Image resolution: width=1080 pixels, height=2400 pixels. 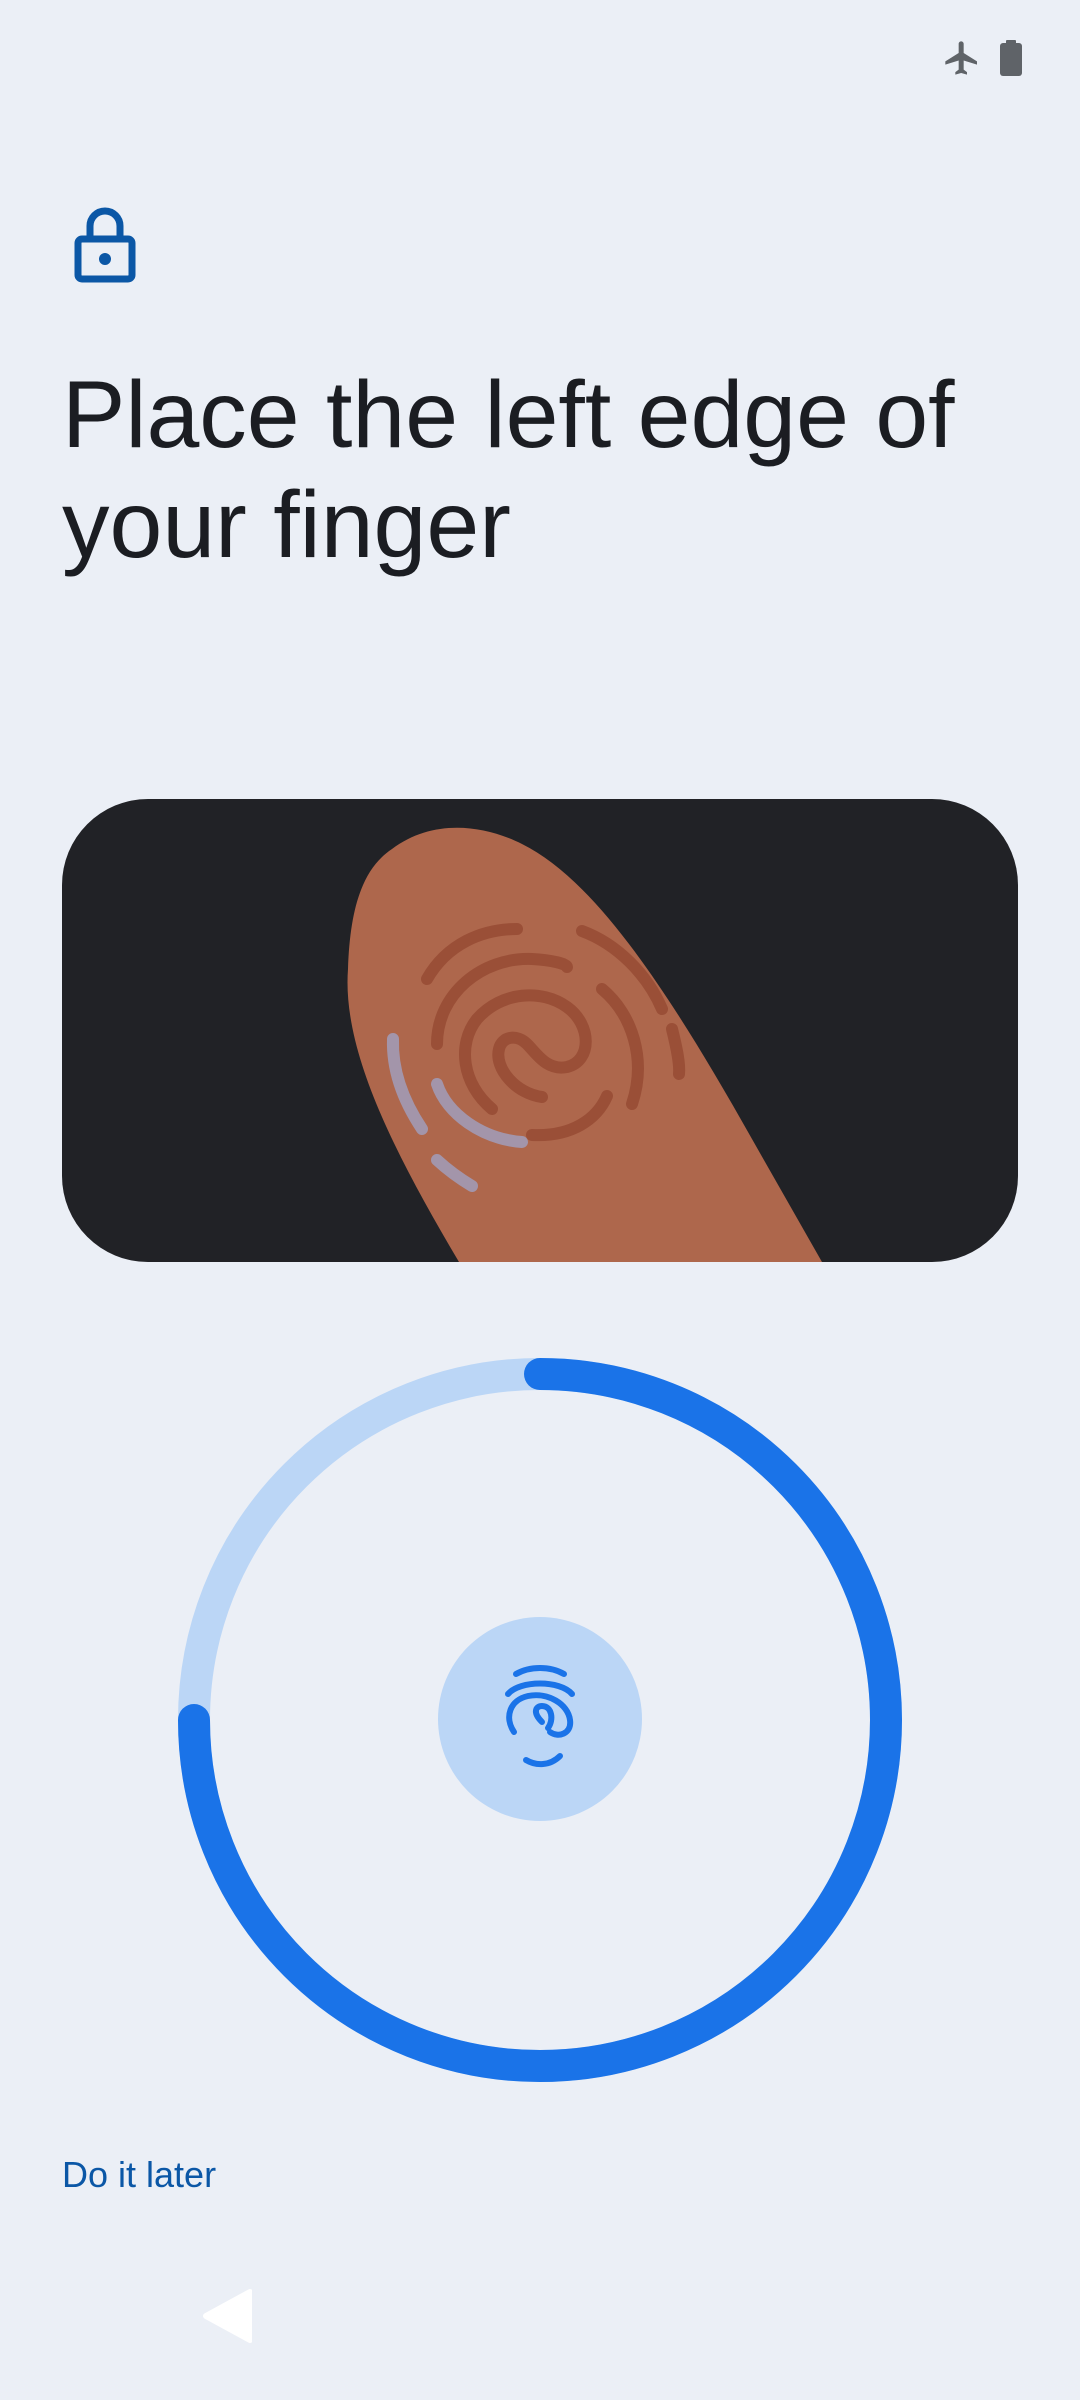 I want to click on status-icons, so click(x=982, y=60).